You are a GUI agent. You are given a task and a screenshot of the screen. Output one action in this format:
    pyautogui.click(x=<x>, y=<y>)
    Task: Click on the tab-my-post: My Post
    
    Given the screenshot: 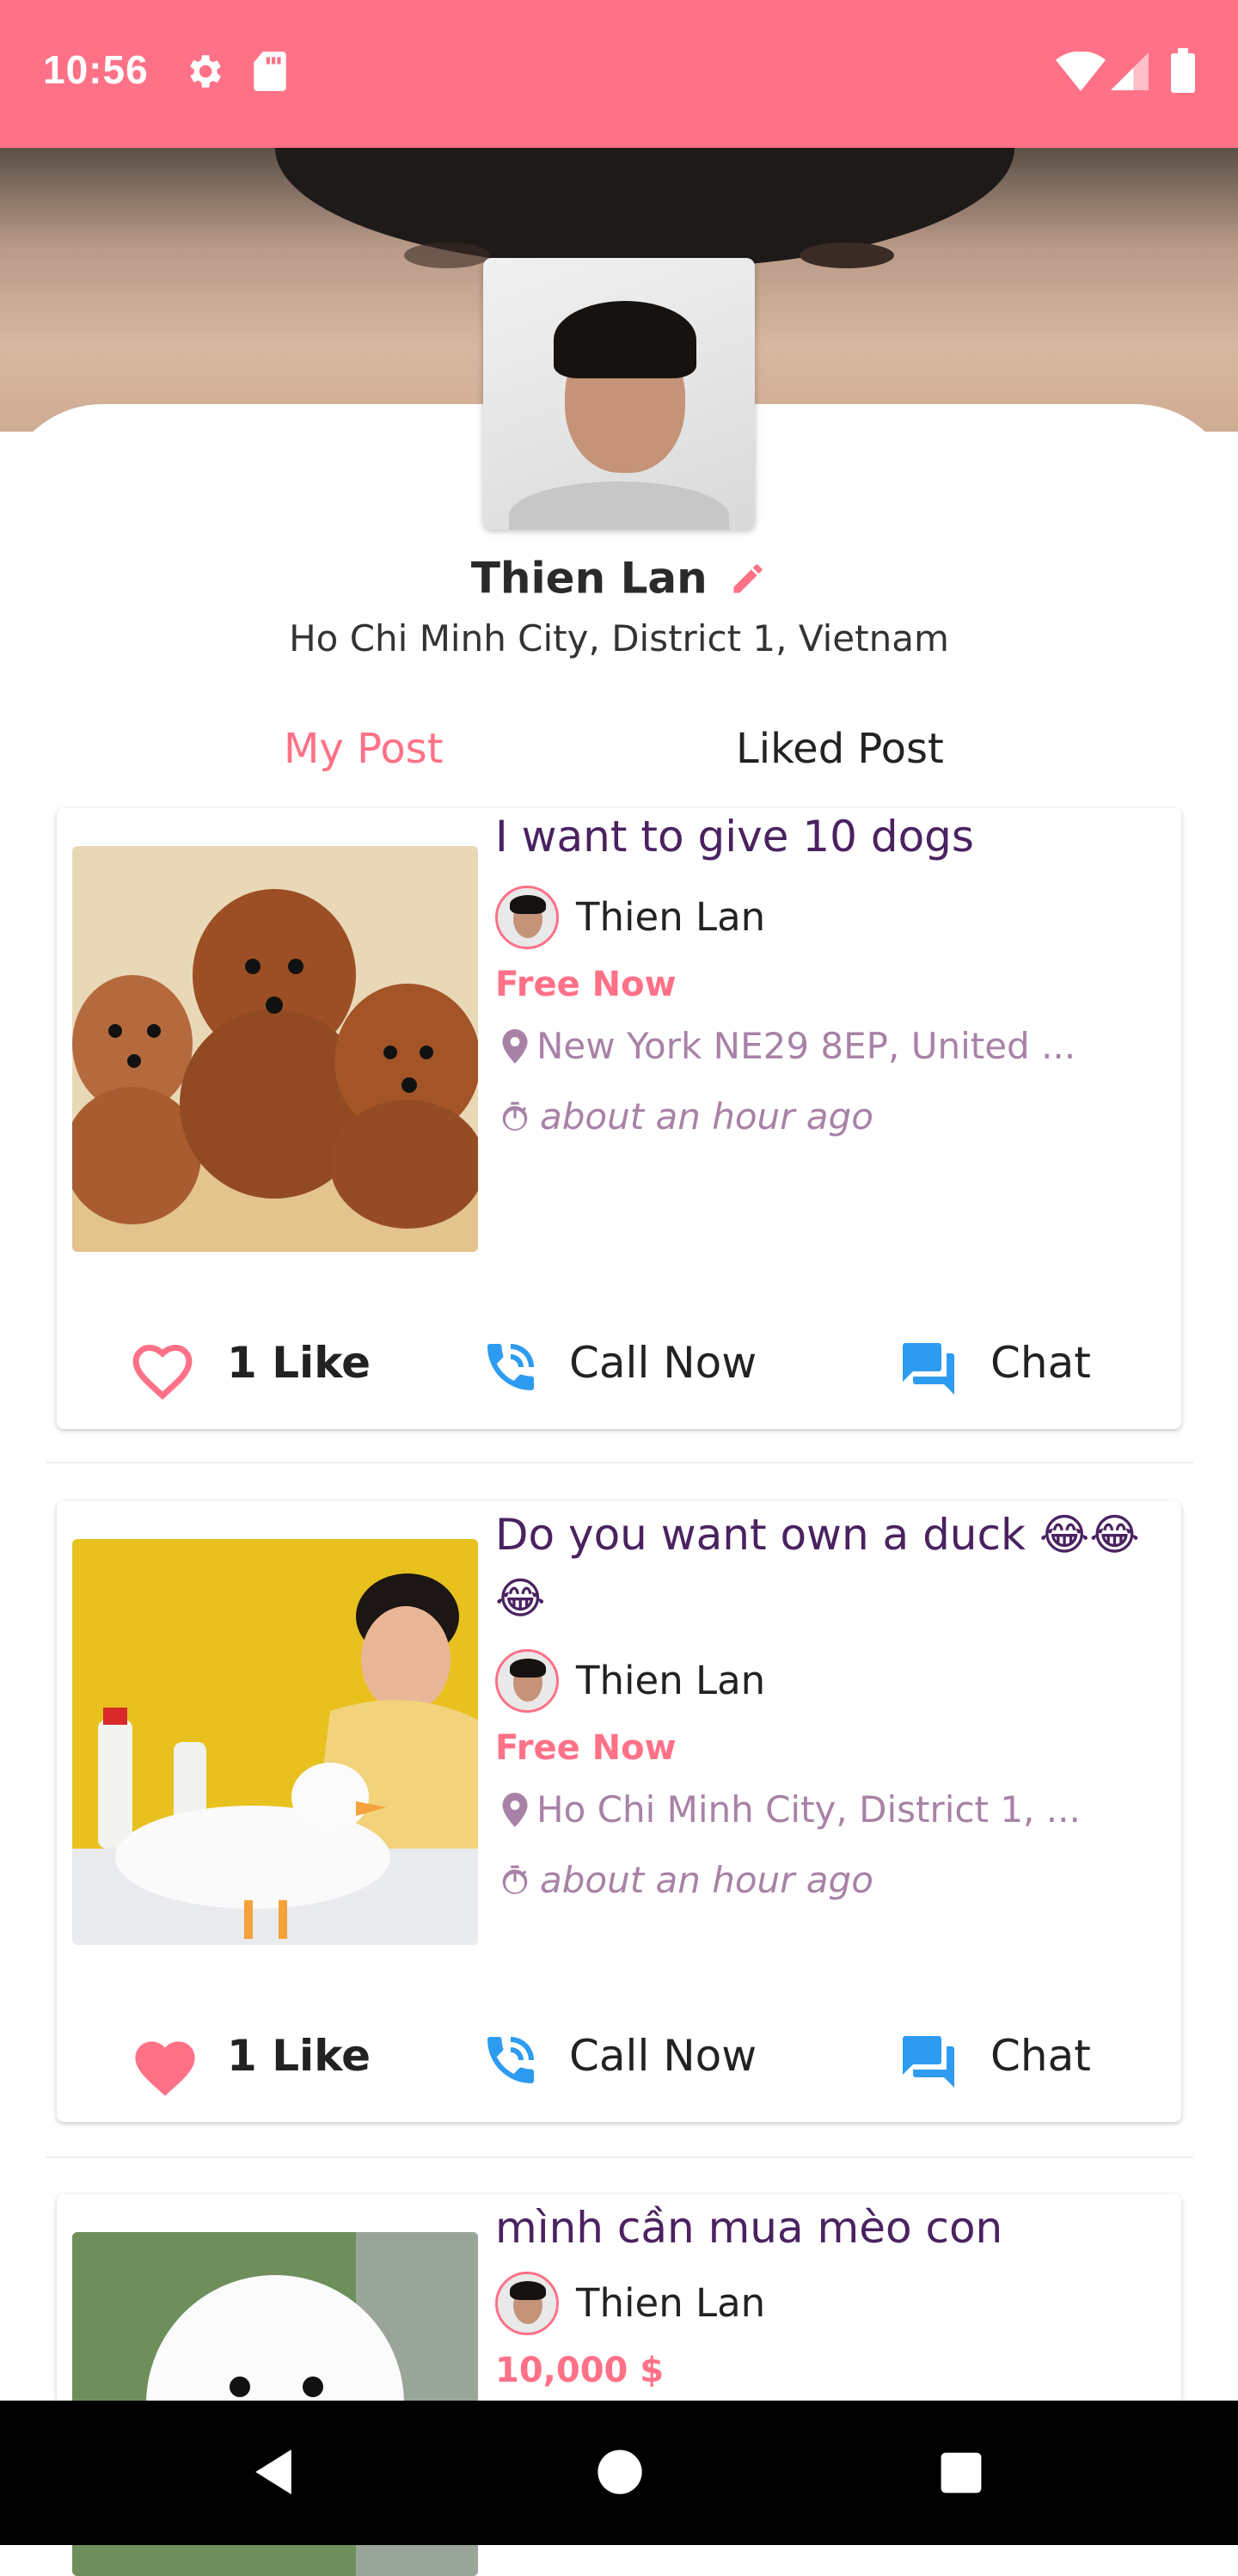 What is the action you would take?
    pyautogui.click(x=364, y=749)
    